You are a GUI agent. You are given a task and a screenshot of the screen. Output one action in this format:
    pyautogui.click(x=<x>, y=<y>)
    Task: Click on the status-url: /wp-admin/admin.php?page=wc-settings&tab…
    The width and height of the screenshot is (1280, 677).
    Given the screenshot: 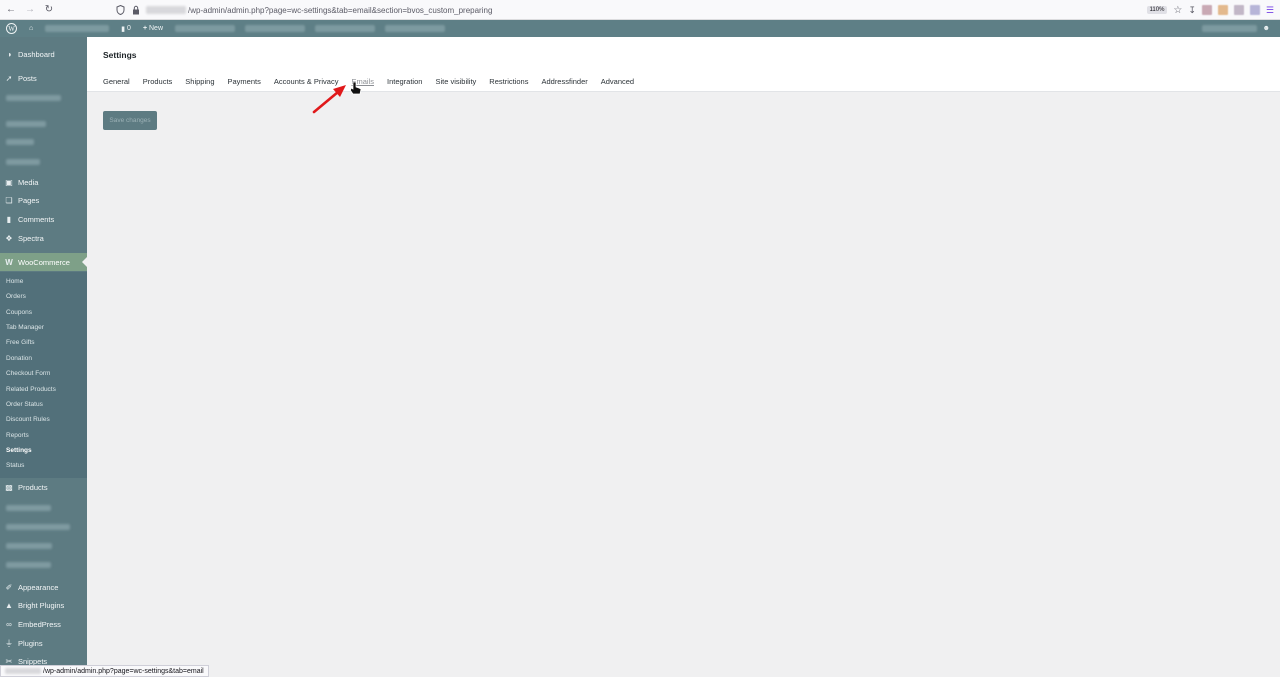 What is the action you would take?
    pyautogui.click(x=123, y=671)
    